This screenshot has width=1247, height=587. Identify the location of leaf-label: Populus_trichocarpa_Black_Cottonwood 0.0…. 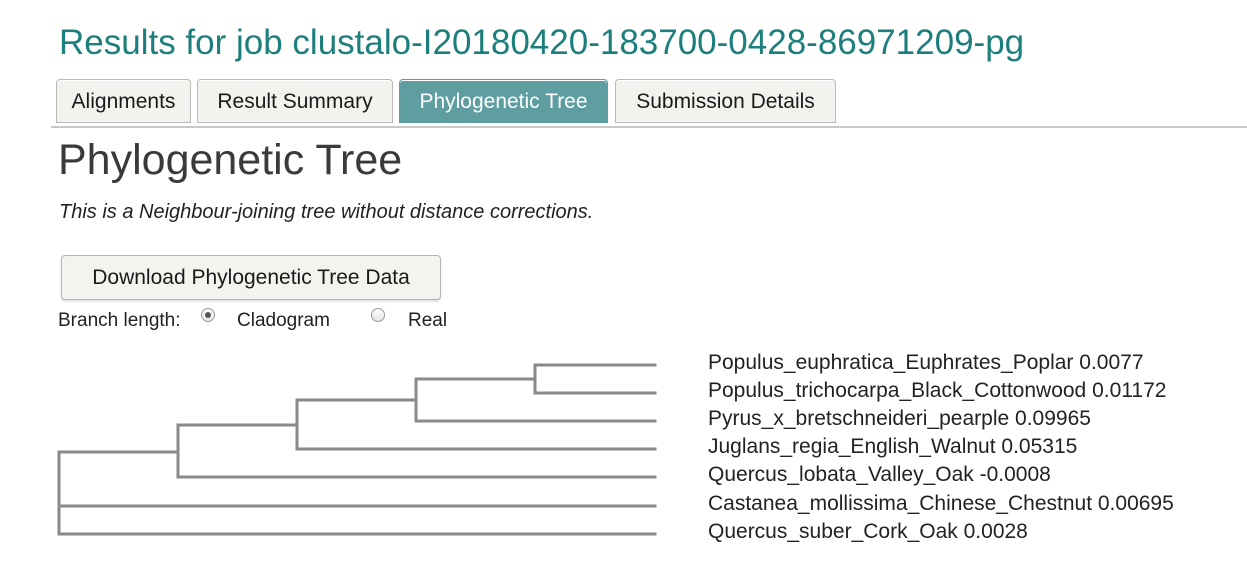
(937, 390).